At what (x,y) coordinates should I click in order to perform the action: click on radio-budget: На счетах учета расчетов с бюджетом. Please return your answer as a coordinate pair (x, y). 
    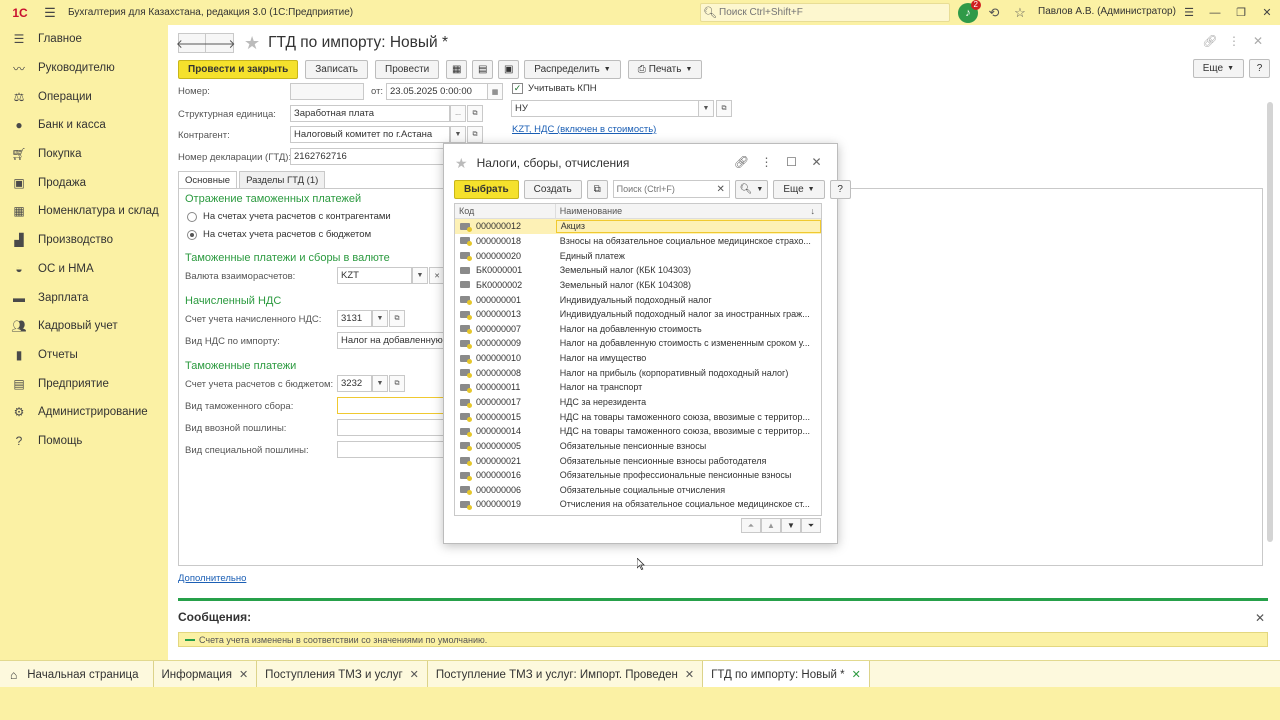
    Looking at the image, I should click on (279, 234).